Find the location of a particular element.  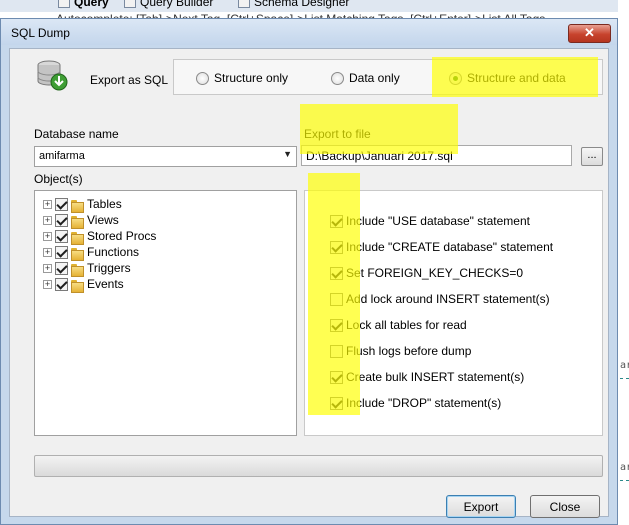

functions-checkbox is located at coordinates (61, 252).